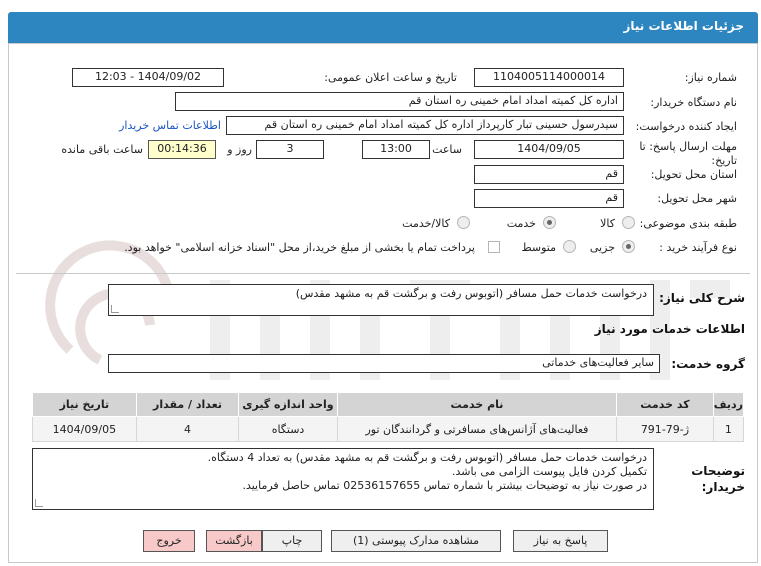  Describe the element at coordinates (628, 246) in the screenshot. I see `purchase-radio-minor` at that location.